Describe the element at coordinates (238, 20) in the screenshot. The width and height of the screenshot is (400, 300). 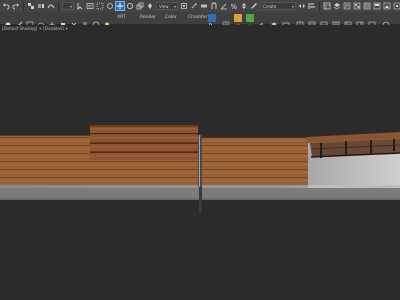
I see `material-slot-icon` at that location.